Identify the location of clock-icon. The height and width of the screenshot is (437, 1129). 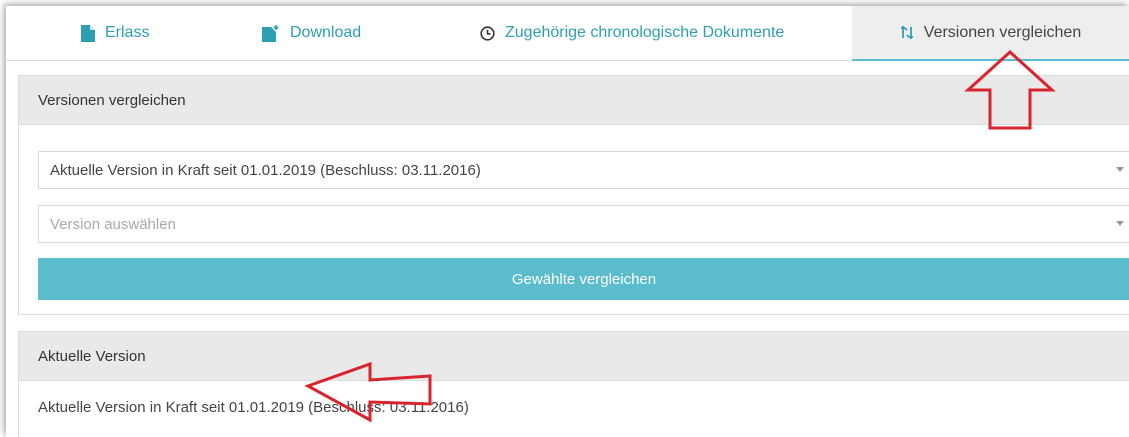
(487, 33).